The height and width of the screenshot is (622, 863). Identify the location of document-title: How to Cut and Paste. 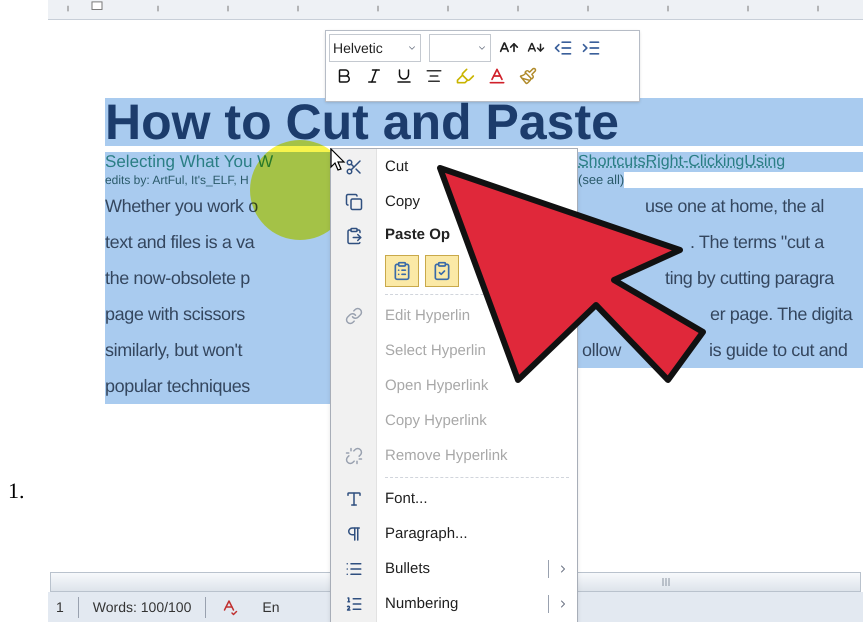
(484, 122).